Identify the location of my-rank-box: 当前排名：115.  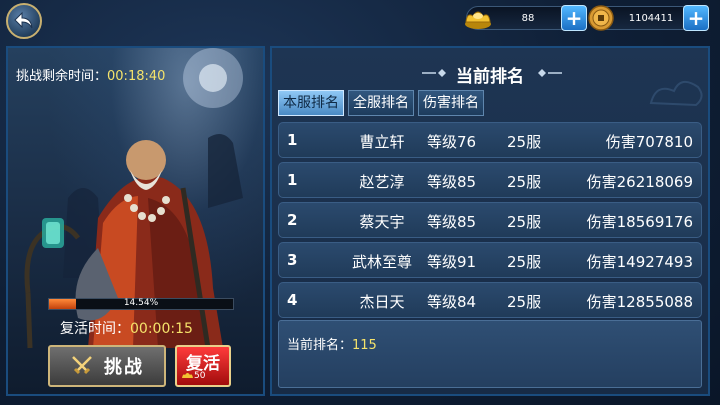
(490, 354).